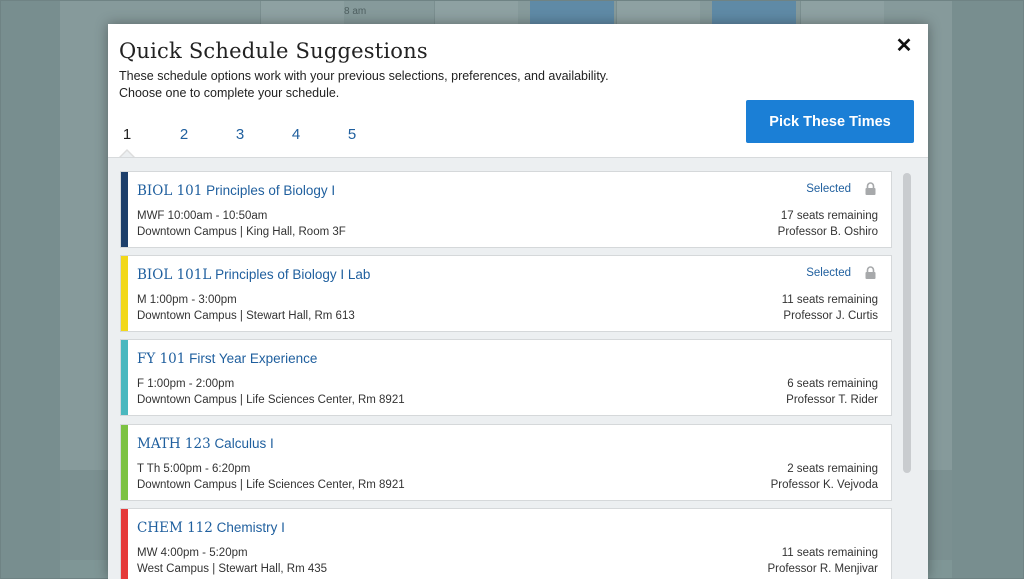 The width and height of the screenshot is (1024, 579). What do you see at coordinates (241, 232) in the screenshot?
I see `course-location: Downtown Campus | King Hall, Room 3F` at bounding box center [241, 232].